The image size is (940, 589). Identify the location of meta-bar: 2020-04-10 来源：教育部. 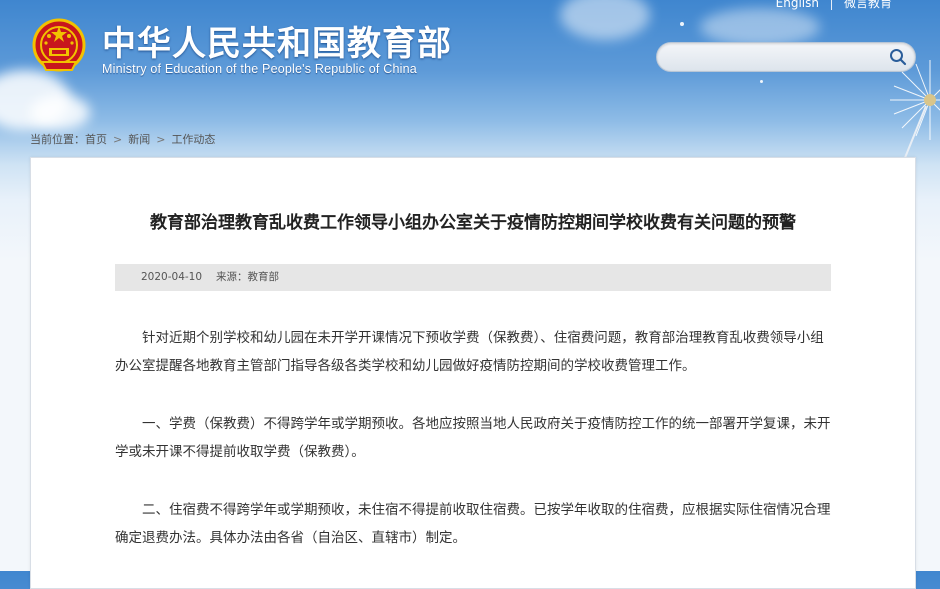
(473, 277).